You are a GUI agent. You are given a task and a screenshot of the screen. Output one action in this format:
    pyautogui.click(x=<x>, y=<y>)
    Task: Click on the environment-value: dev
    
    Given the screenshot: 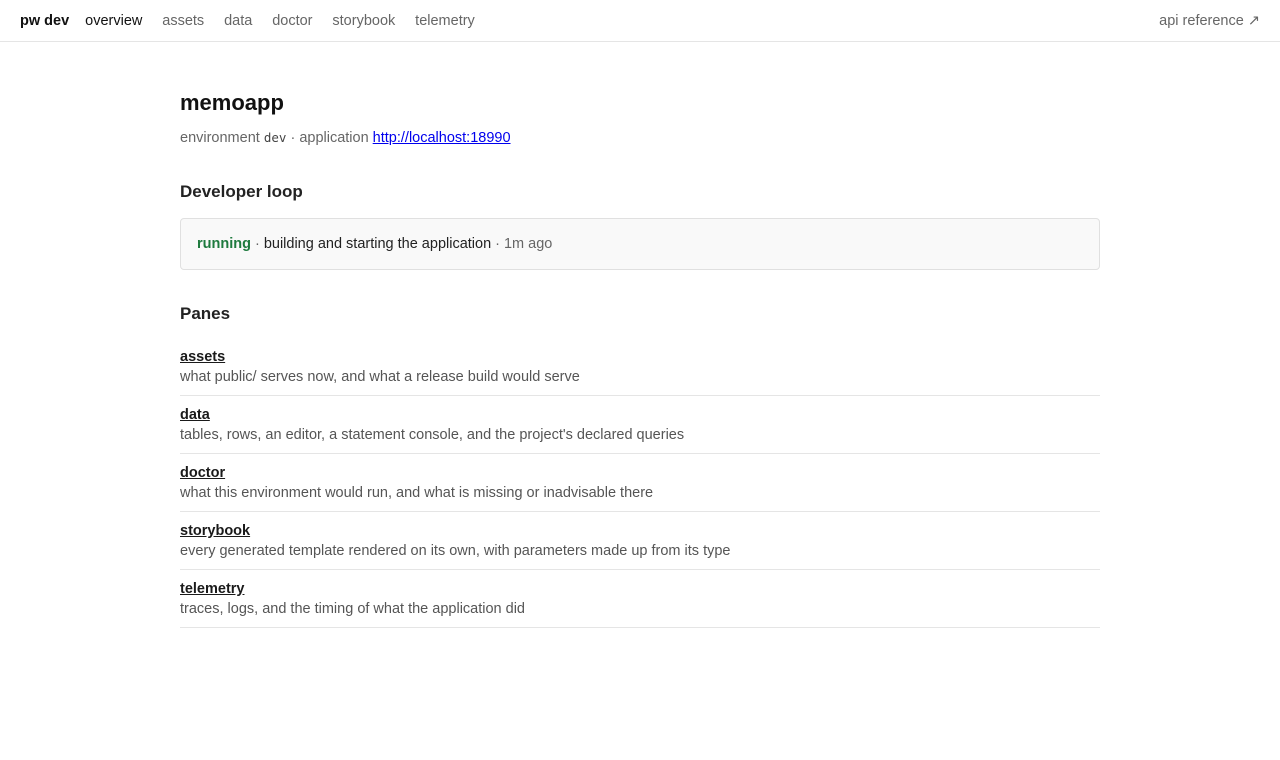 What is the action you would take?
    pyautogui.click(x=275, y=137)
    